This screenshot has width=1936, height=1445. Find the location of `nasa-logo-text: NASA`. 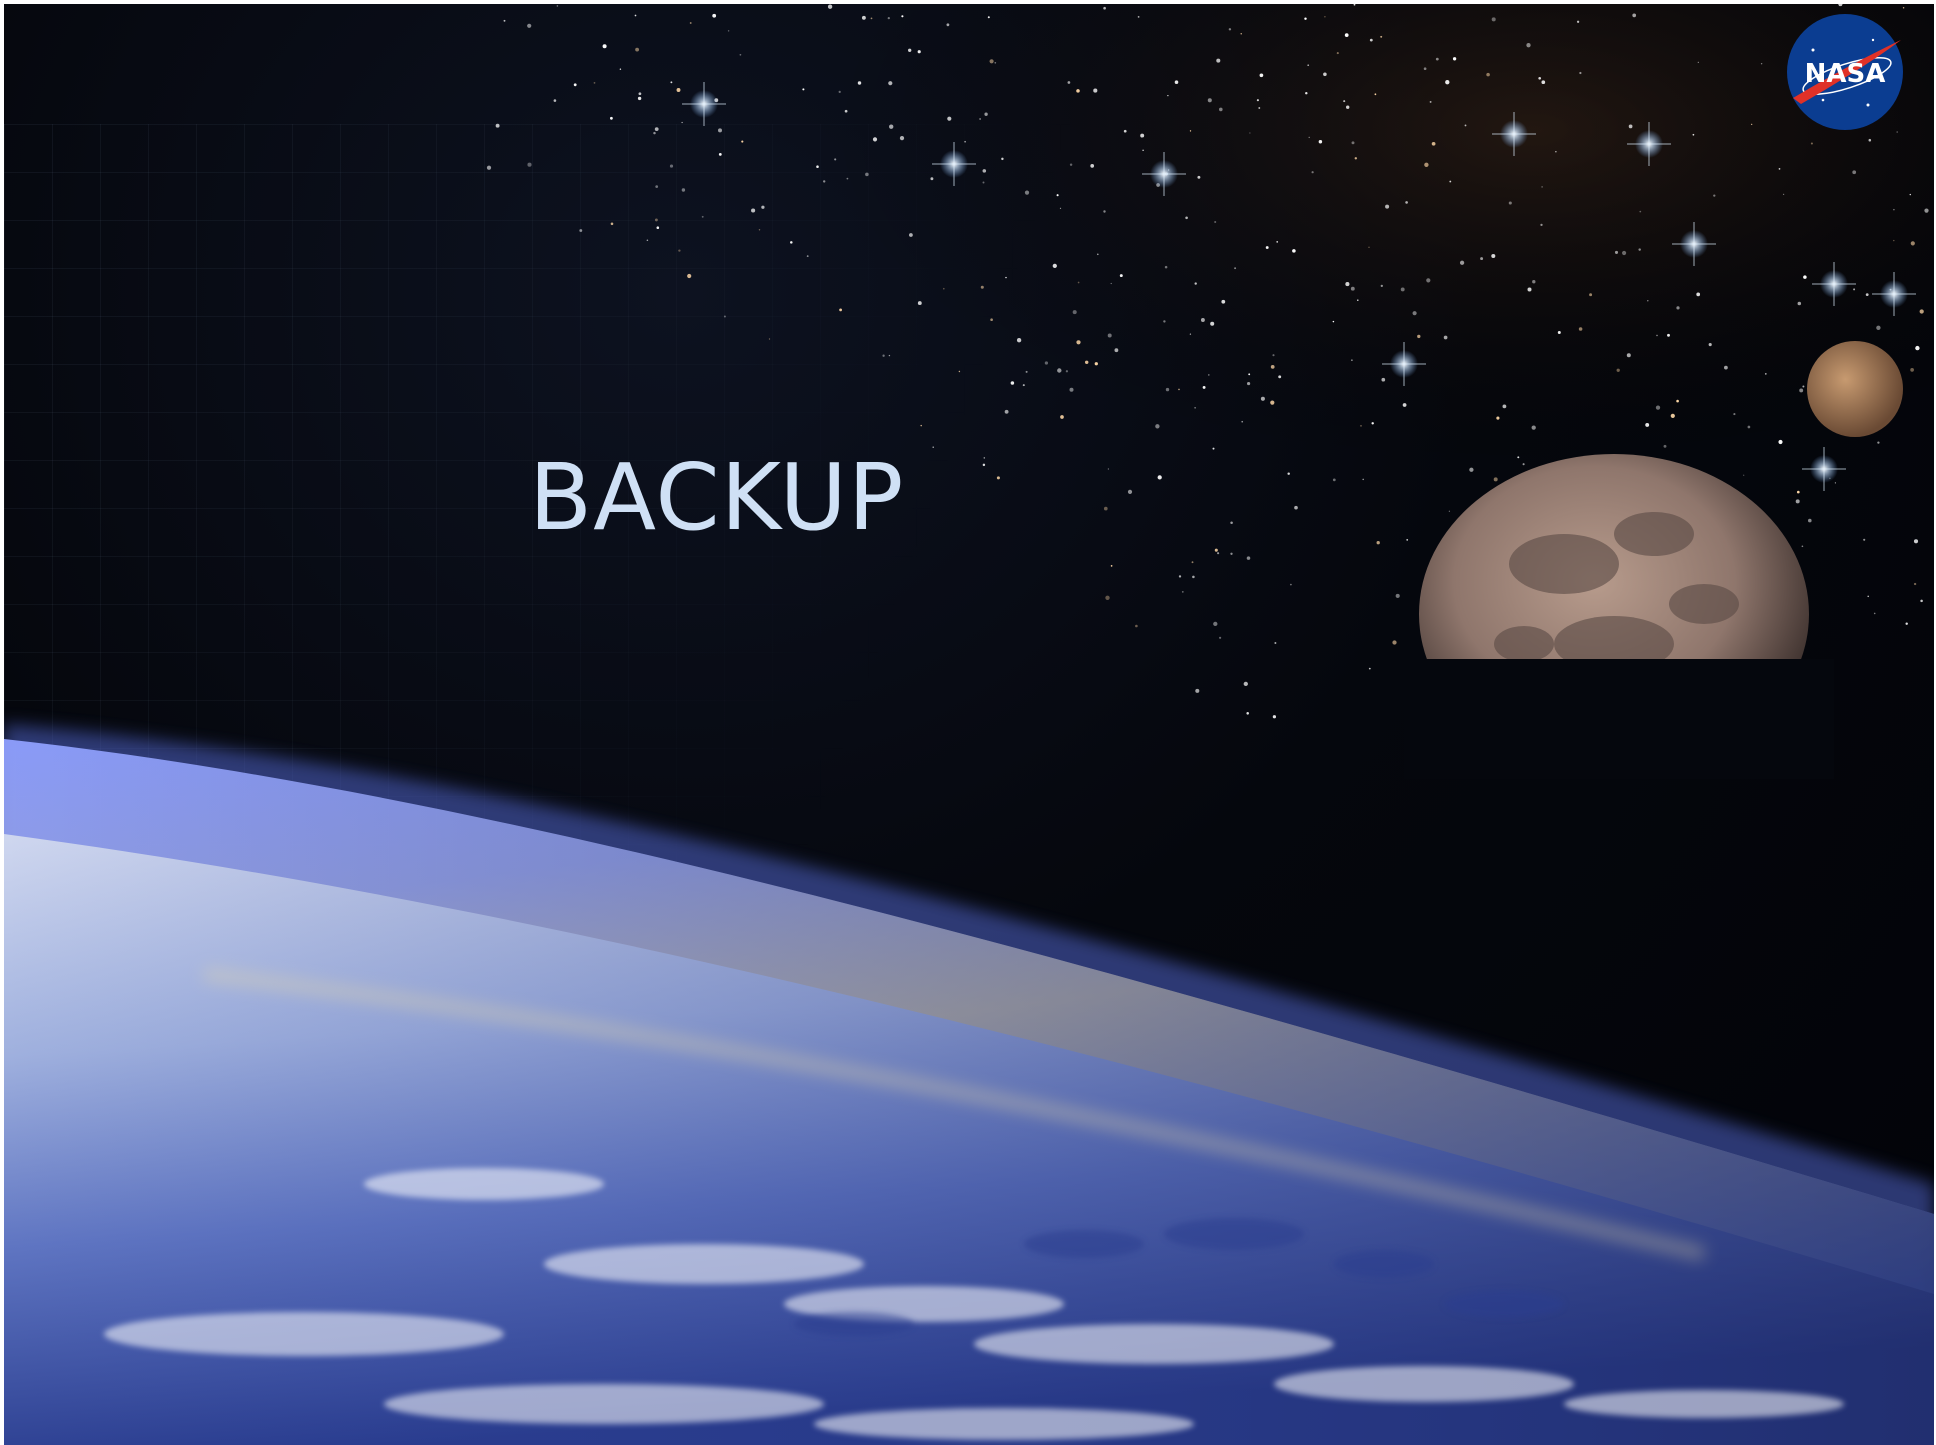

nasa-logo-text: NASA is located at coordinates (1845, 74).